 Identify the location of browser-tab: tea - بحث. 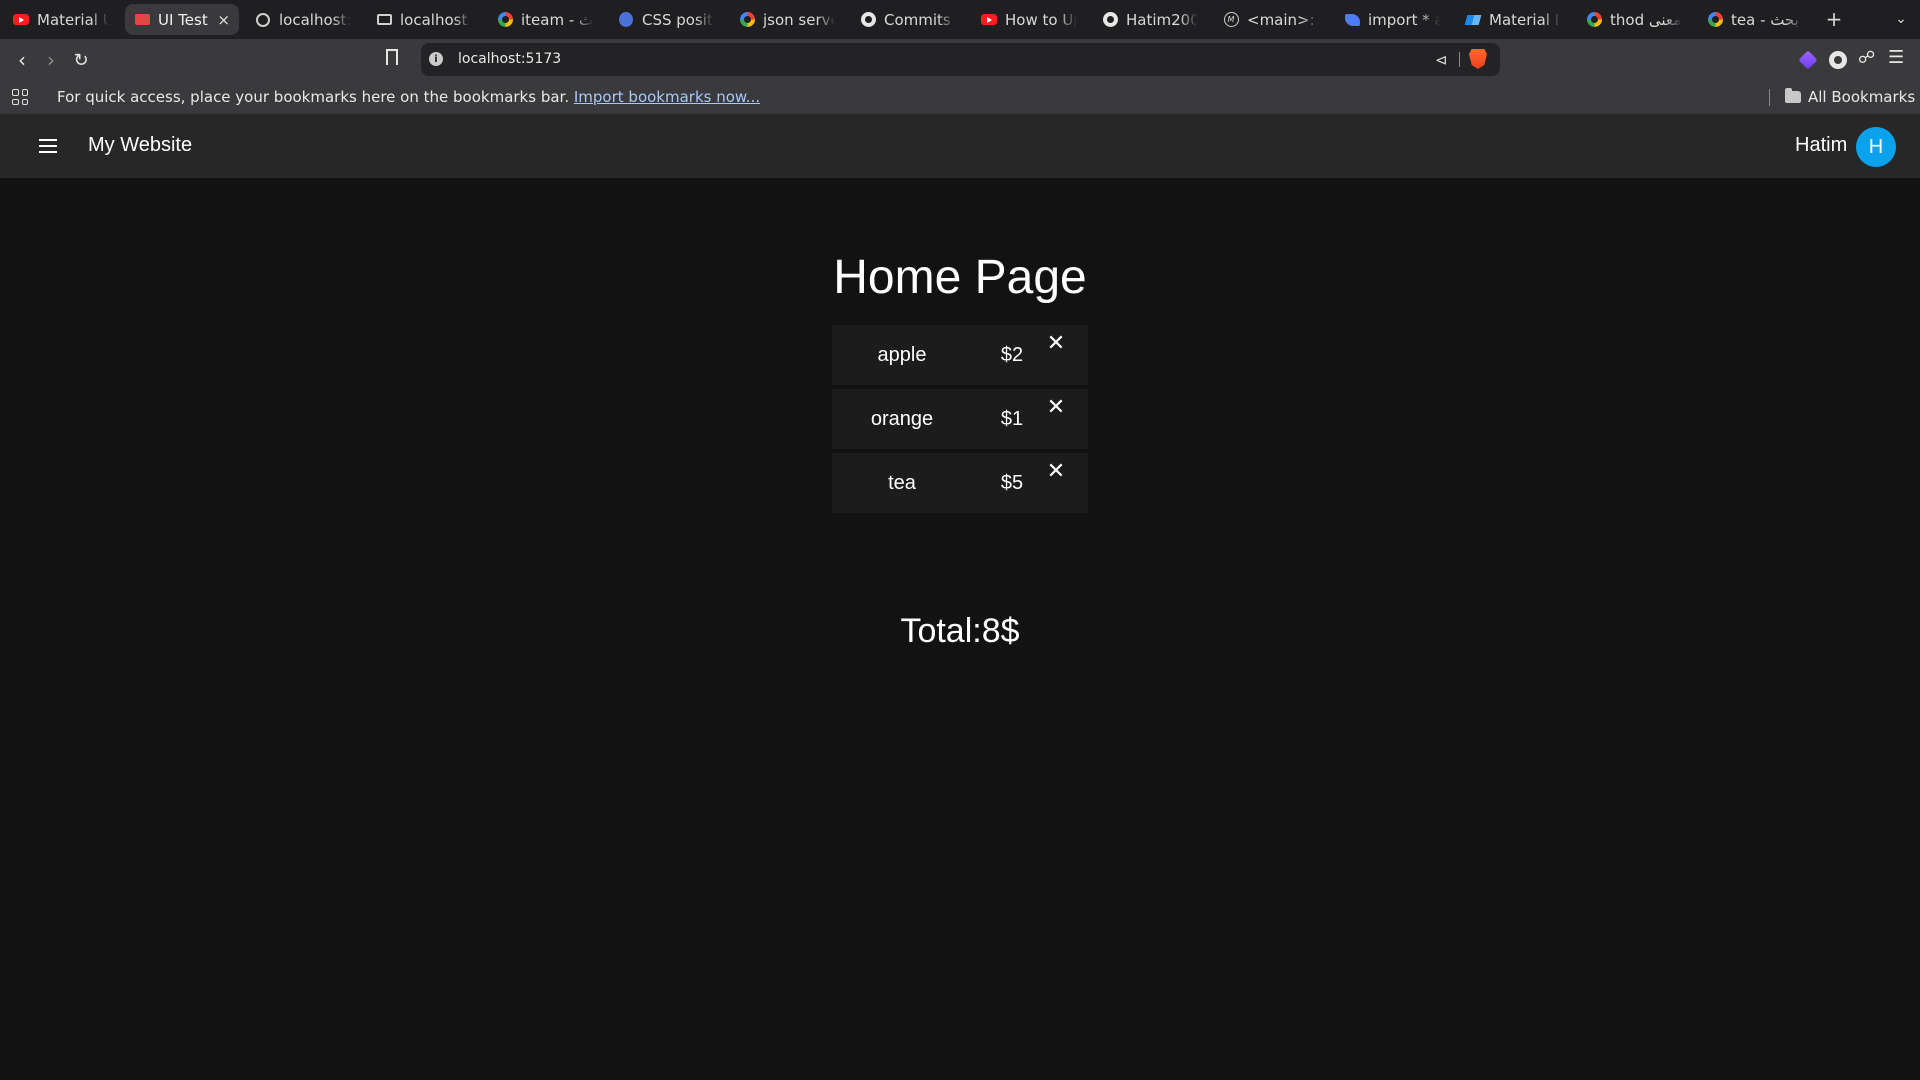
(1755, 19).